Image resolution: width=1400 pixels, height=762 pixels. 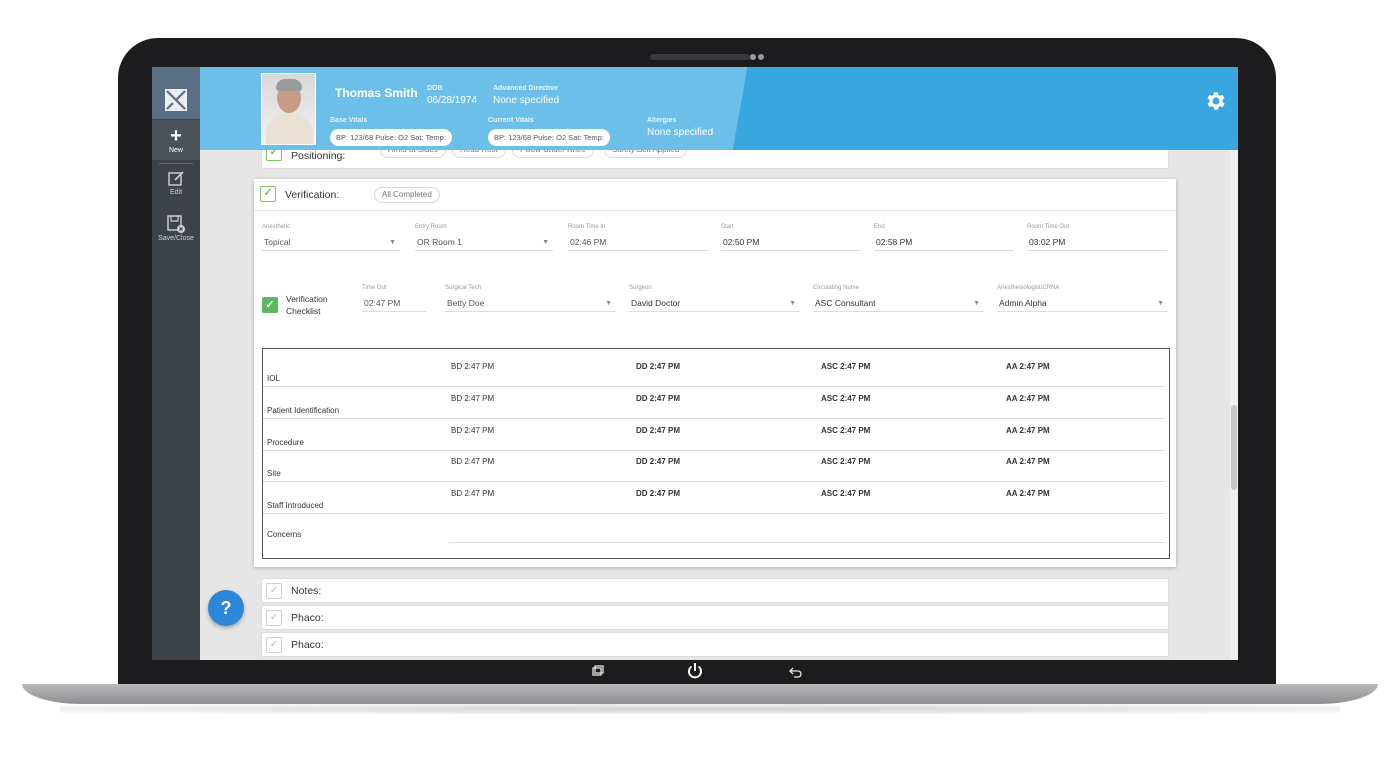 What do you see at coordinates (646, 154) in the screenshot?
I see `positioning-pill: Safety Belt Applied` at bounding box center [646, 154].